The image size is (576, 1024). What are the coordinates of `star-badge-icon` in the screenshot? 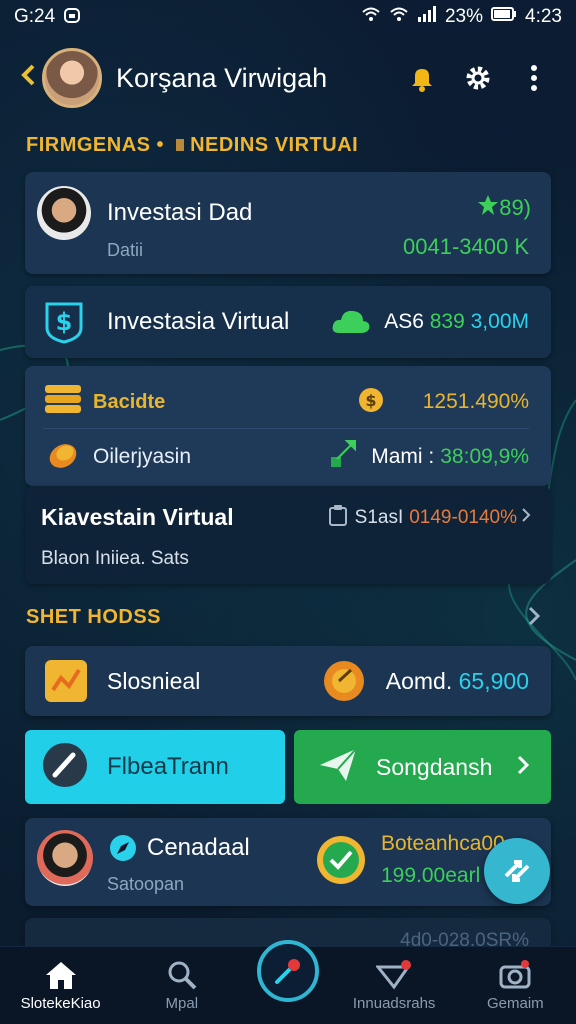 It's located at (488, 208).